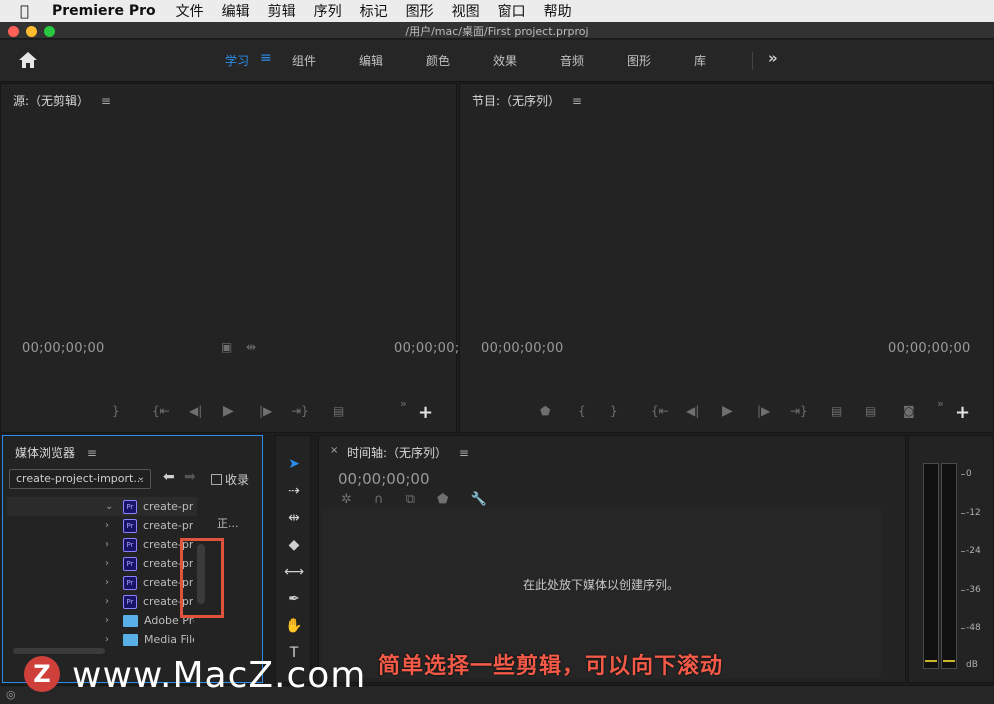 The width and height of the screenshot is (994, 704). What do you see at coordinates (169, 639) in the screenshot?
I see `folder-label: Media File` at bounding box center [169, 639].